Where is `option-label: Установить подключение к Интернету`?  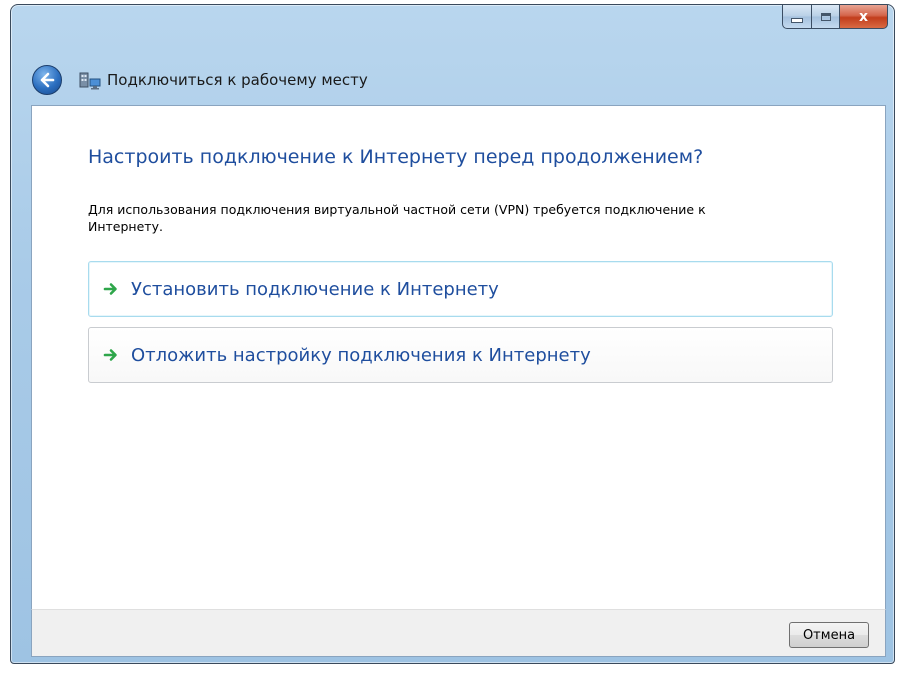
option-label: Установить подключение к Интернету is located at coordinates (315, 289).